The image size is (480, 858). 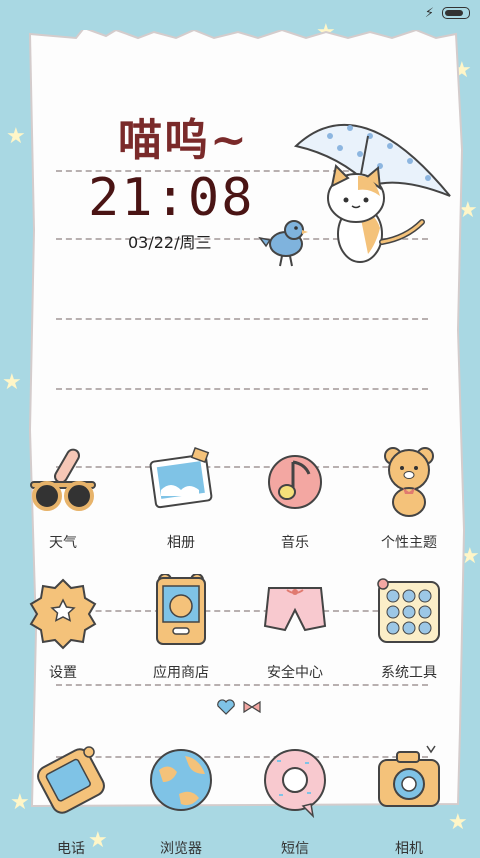 What do you see at coordinates (71, 780) in the screenshot?
I see `phone-icon` at bounding box center [71, 780].